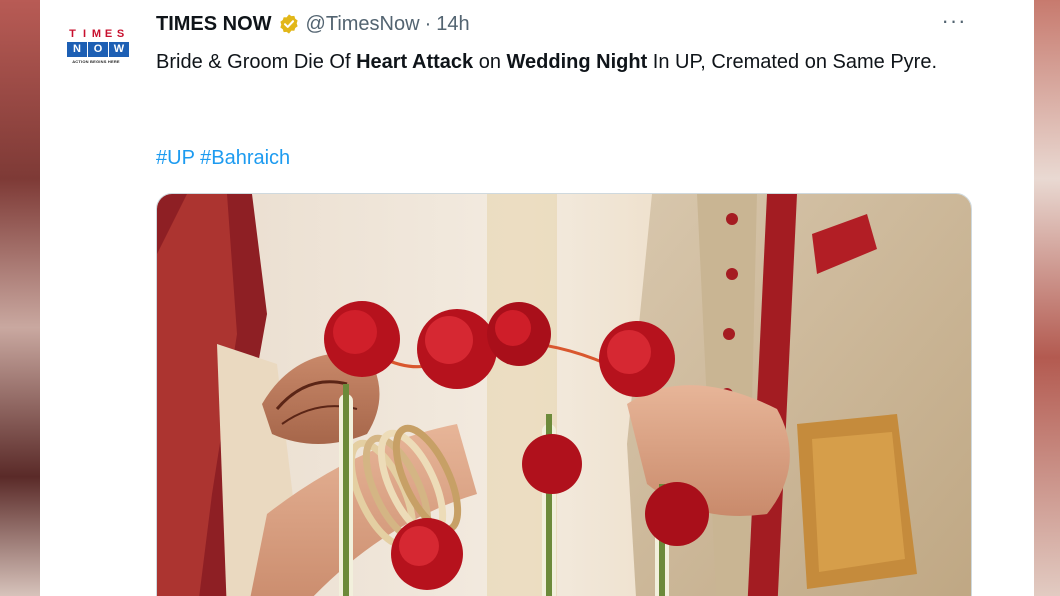  What do you see at coordinates (792, 62) in the screenshot?
I see `tweet-text-segment: In UP, Cremated on Same Pyre.` at bounding box center [792, 62].